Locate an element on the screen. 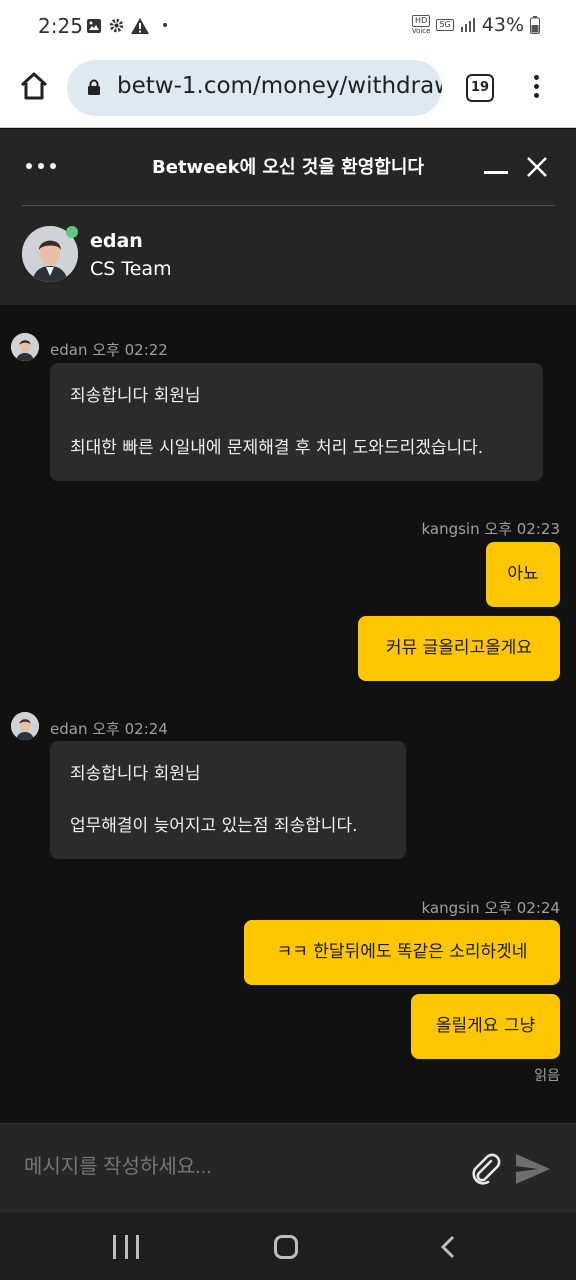 The image size is (576, 1280). outgoing-message: 올릴게요 그냥 is located at coordinates (485, 1026).